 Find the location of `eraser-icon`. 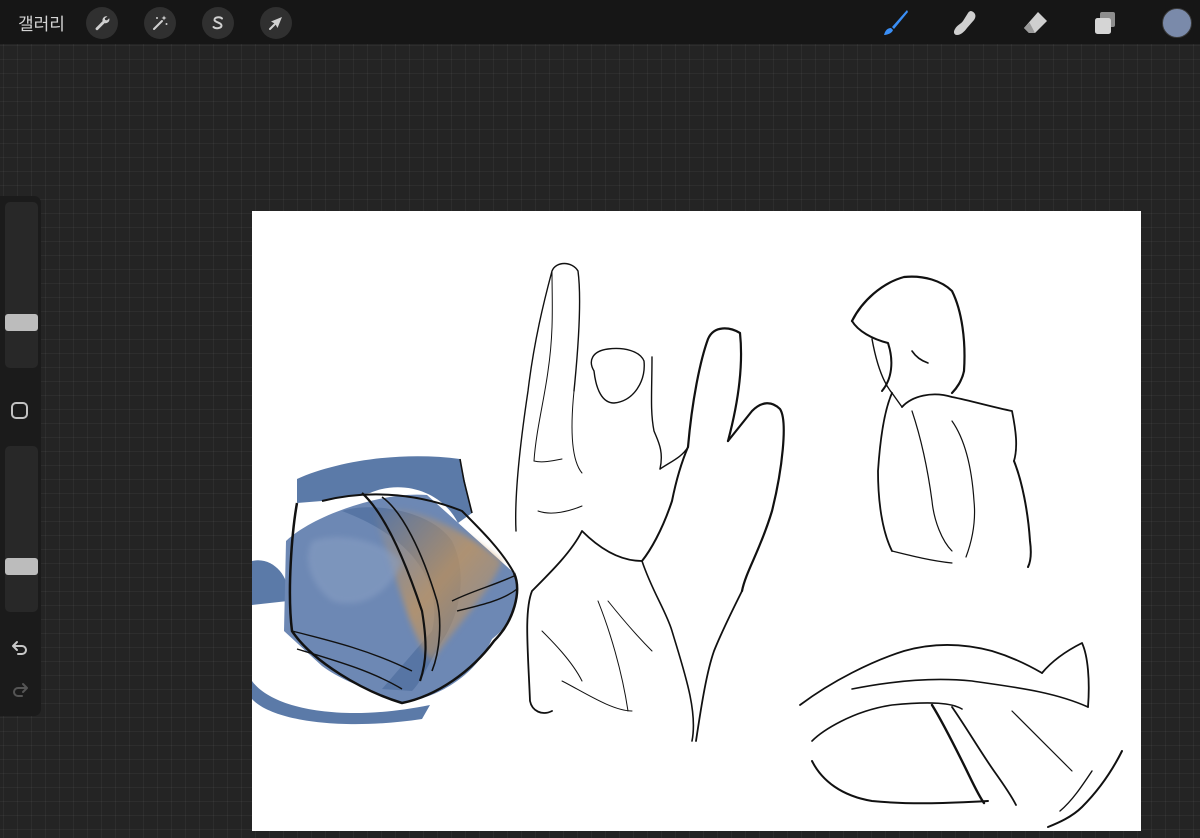

eraser-icon is located at coordinates (1035, 22).